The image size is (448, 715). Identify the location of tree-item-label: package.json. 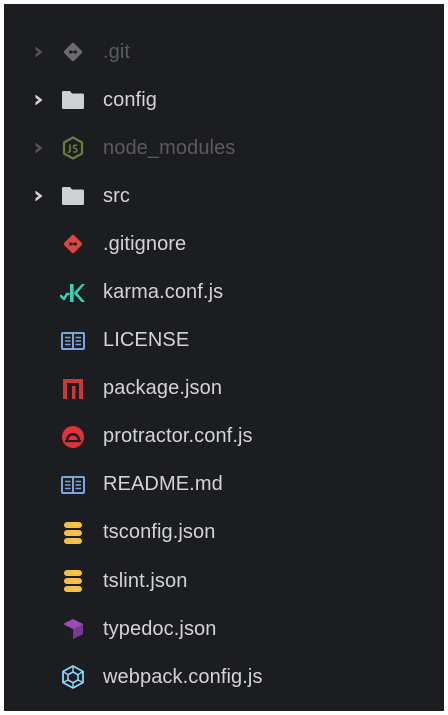
(163, 388).